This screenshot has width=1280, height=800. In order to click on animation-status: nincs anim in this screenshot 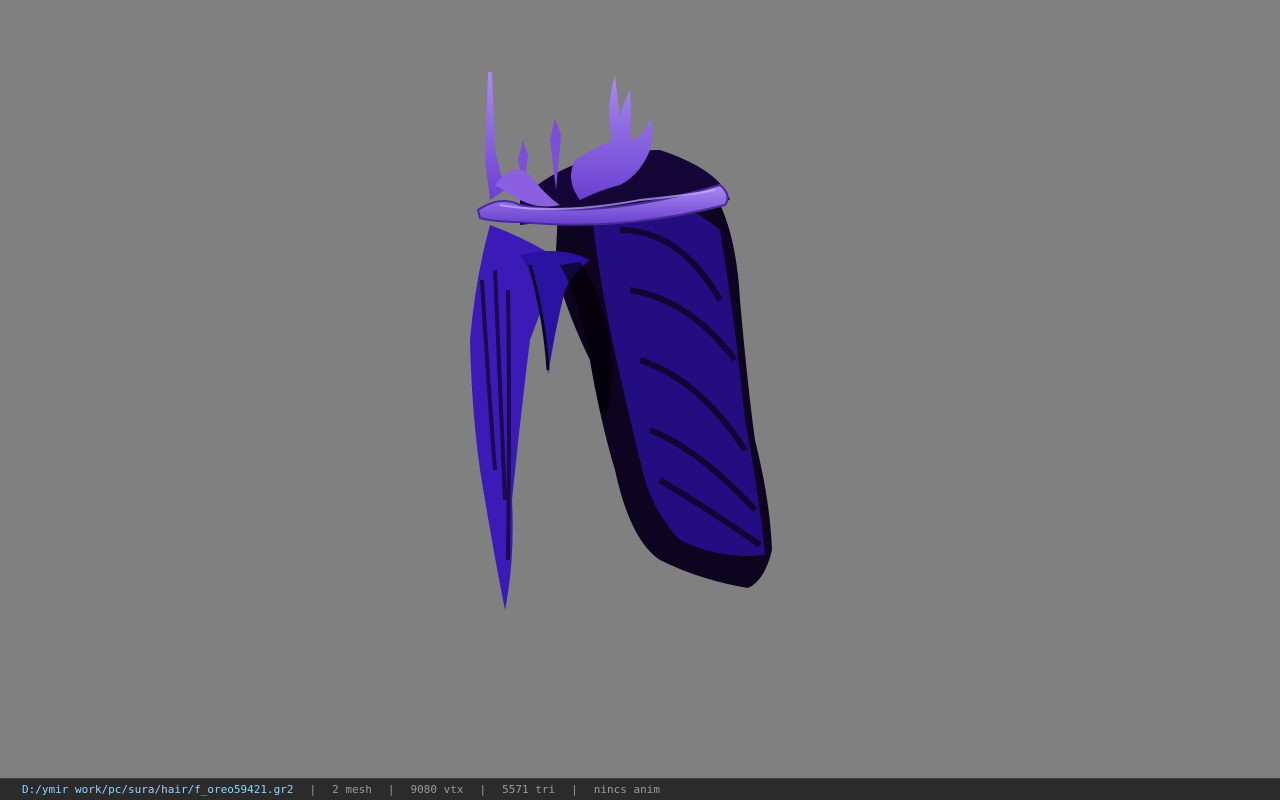, I will do `click(626, 789)`.